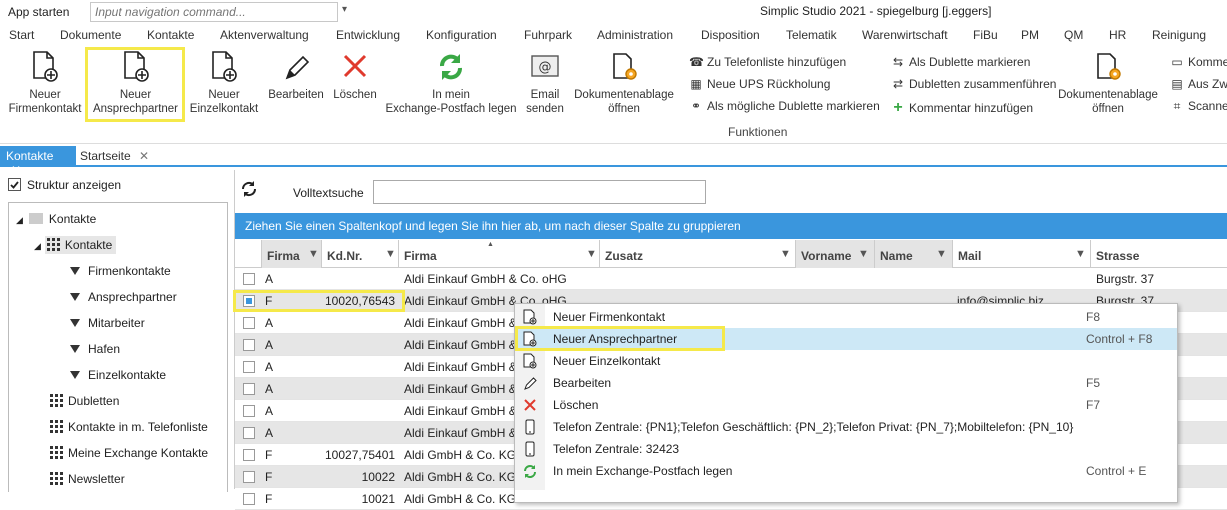 The image size is (1227, 510). I want to click on open-dokumentenablage-button: Dokumentenablage öffnen, so click(624, 83).